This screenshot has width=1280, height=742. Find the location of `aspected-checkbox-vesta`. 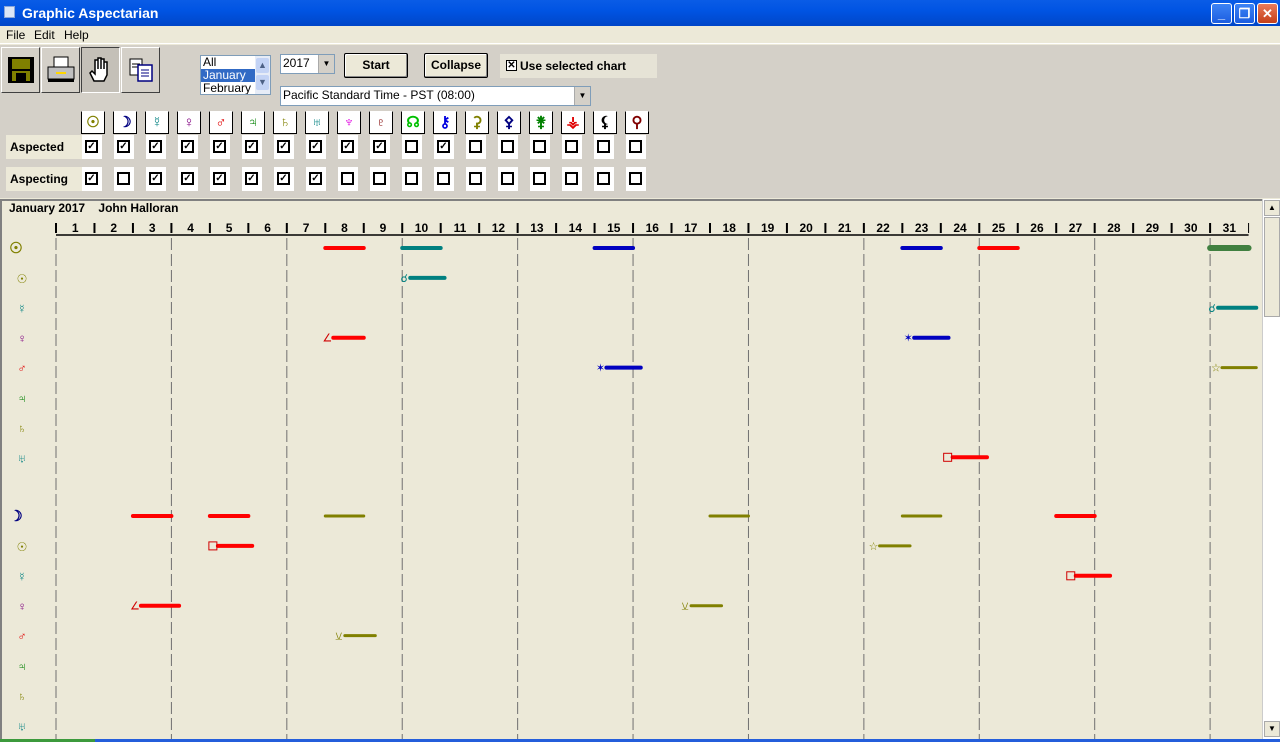

aspected-checkbox-vesta is located at coordinates (571, 146).